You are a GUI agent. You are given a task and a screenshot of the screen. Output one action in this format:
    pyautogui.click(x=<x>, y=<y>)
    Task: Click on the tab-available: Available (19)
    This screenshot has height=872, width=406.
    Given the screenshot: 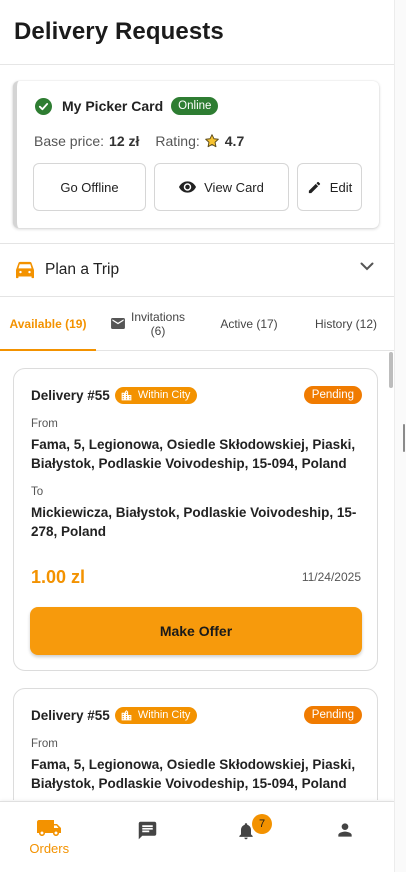 What is the action you would take?
    pyautogui.click(x=48, y=324)
    